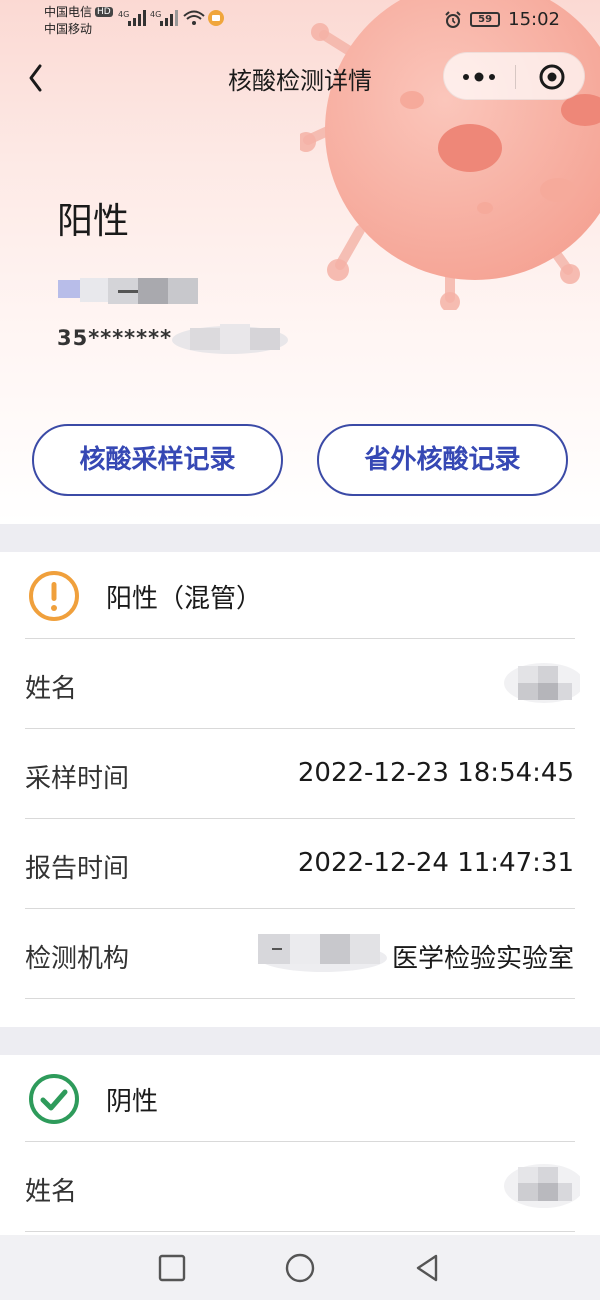  I want to click on status-bar: 中国电信 HD 中国移动 4G 4G 59 15:02, so click(300, 22).